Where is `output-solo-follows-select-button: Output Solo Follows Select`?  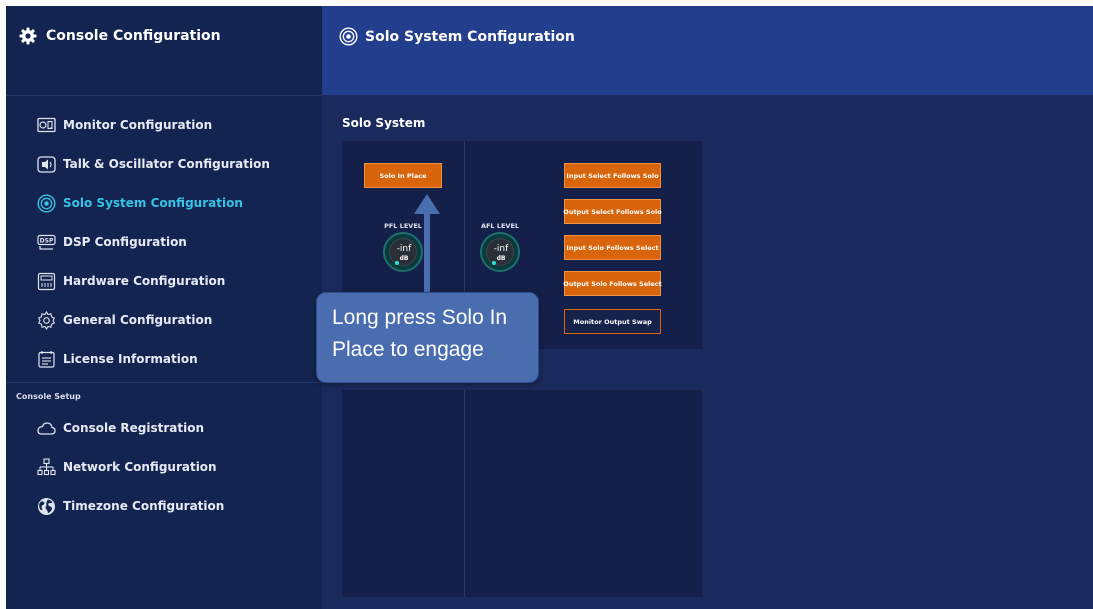 output-solo-follows-select-button: Output Solo Follows Select is located at coordinates (612, 283).